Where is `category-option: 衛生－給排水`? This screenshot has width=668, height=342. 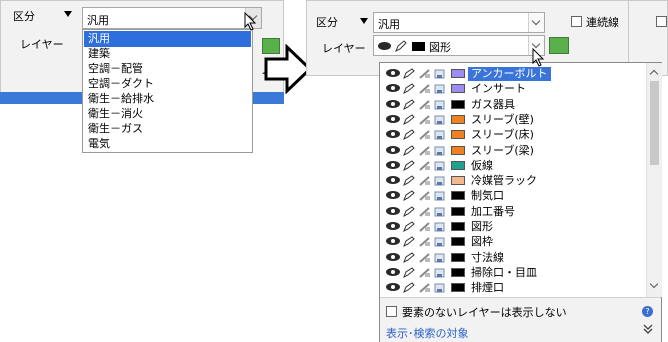 category-option: 衛生－給排水 is located at coordinates (167, 99).